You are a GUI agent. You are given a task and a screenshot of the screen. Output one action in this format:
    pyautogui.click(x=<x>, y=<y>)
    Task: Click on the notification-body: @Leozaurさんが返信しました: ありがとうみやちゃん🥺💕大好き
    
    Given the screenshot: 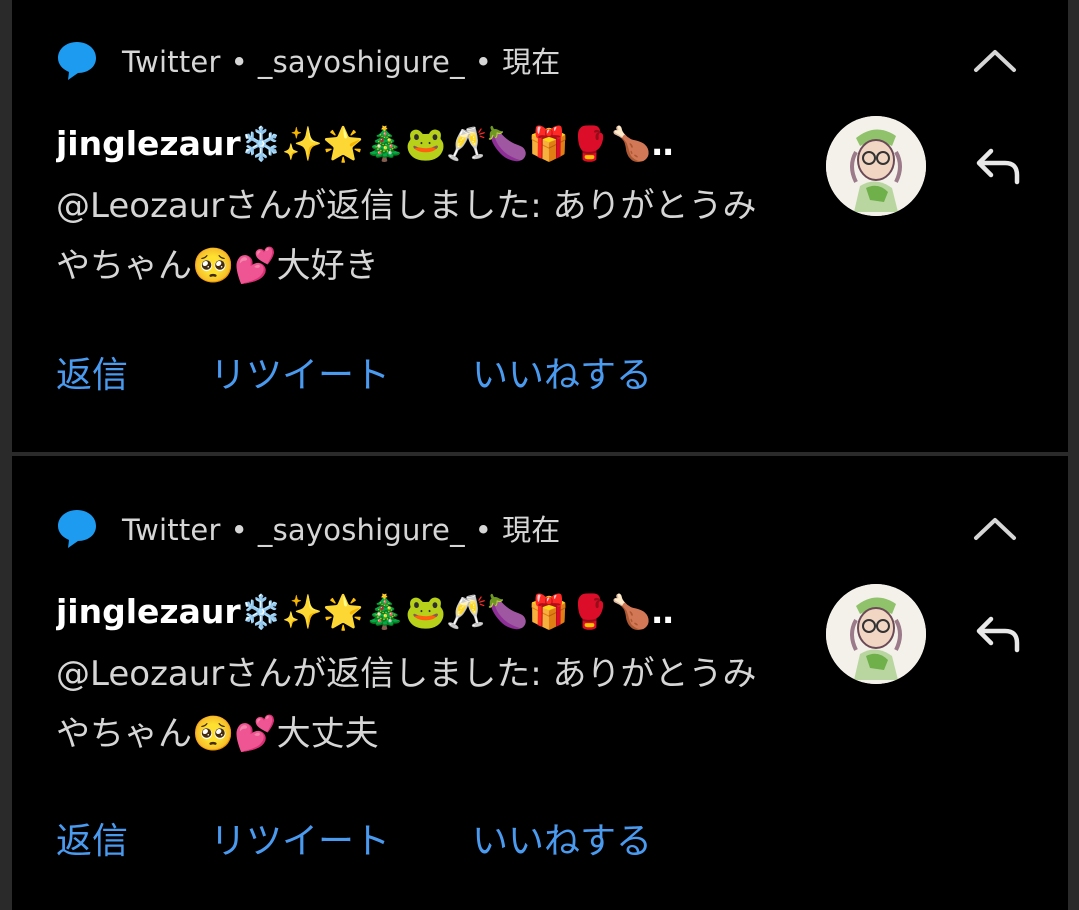 What is the action you would take?
    pyautogui.click(x=406, y=236)
    